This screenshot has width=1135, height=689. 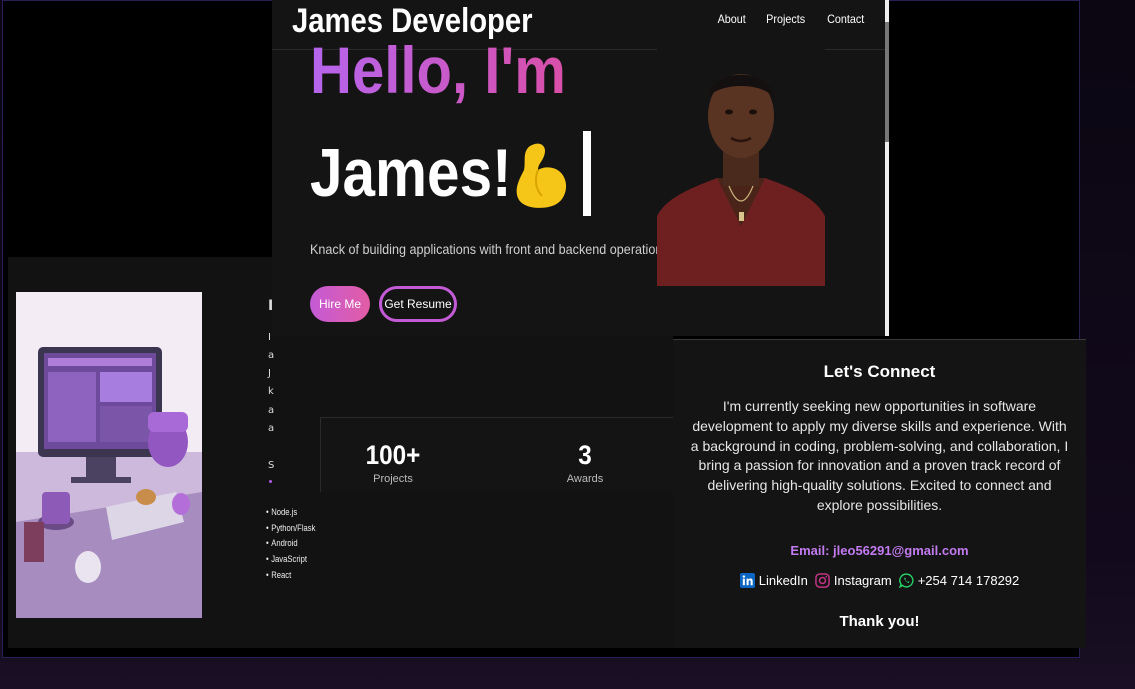 What do you see at coordinates (906, 580) in the screenshot?
I see `whatsapp-icon` at bounding box center [906, 580].